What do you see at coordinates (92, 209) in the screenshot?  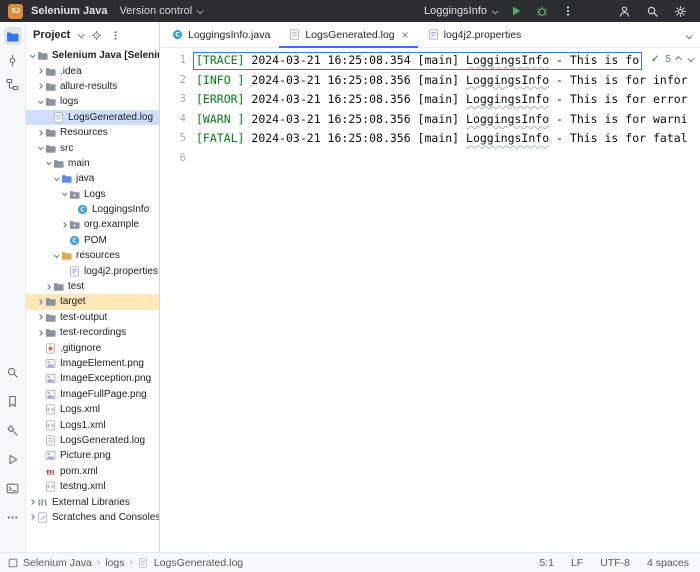 I see `tree-item-loggingsinfo: C LoggingsInfo` at bounding box center [92, 209].